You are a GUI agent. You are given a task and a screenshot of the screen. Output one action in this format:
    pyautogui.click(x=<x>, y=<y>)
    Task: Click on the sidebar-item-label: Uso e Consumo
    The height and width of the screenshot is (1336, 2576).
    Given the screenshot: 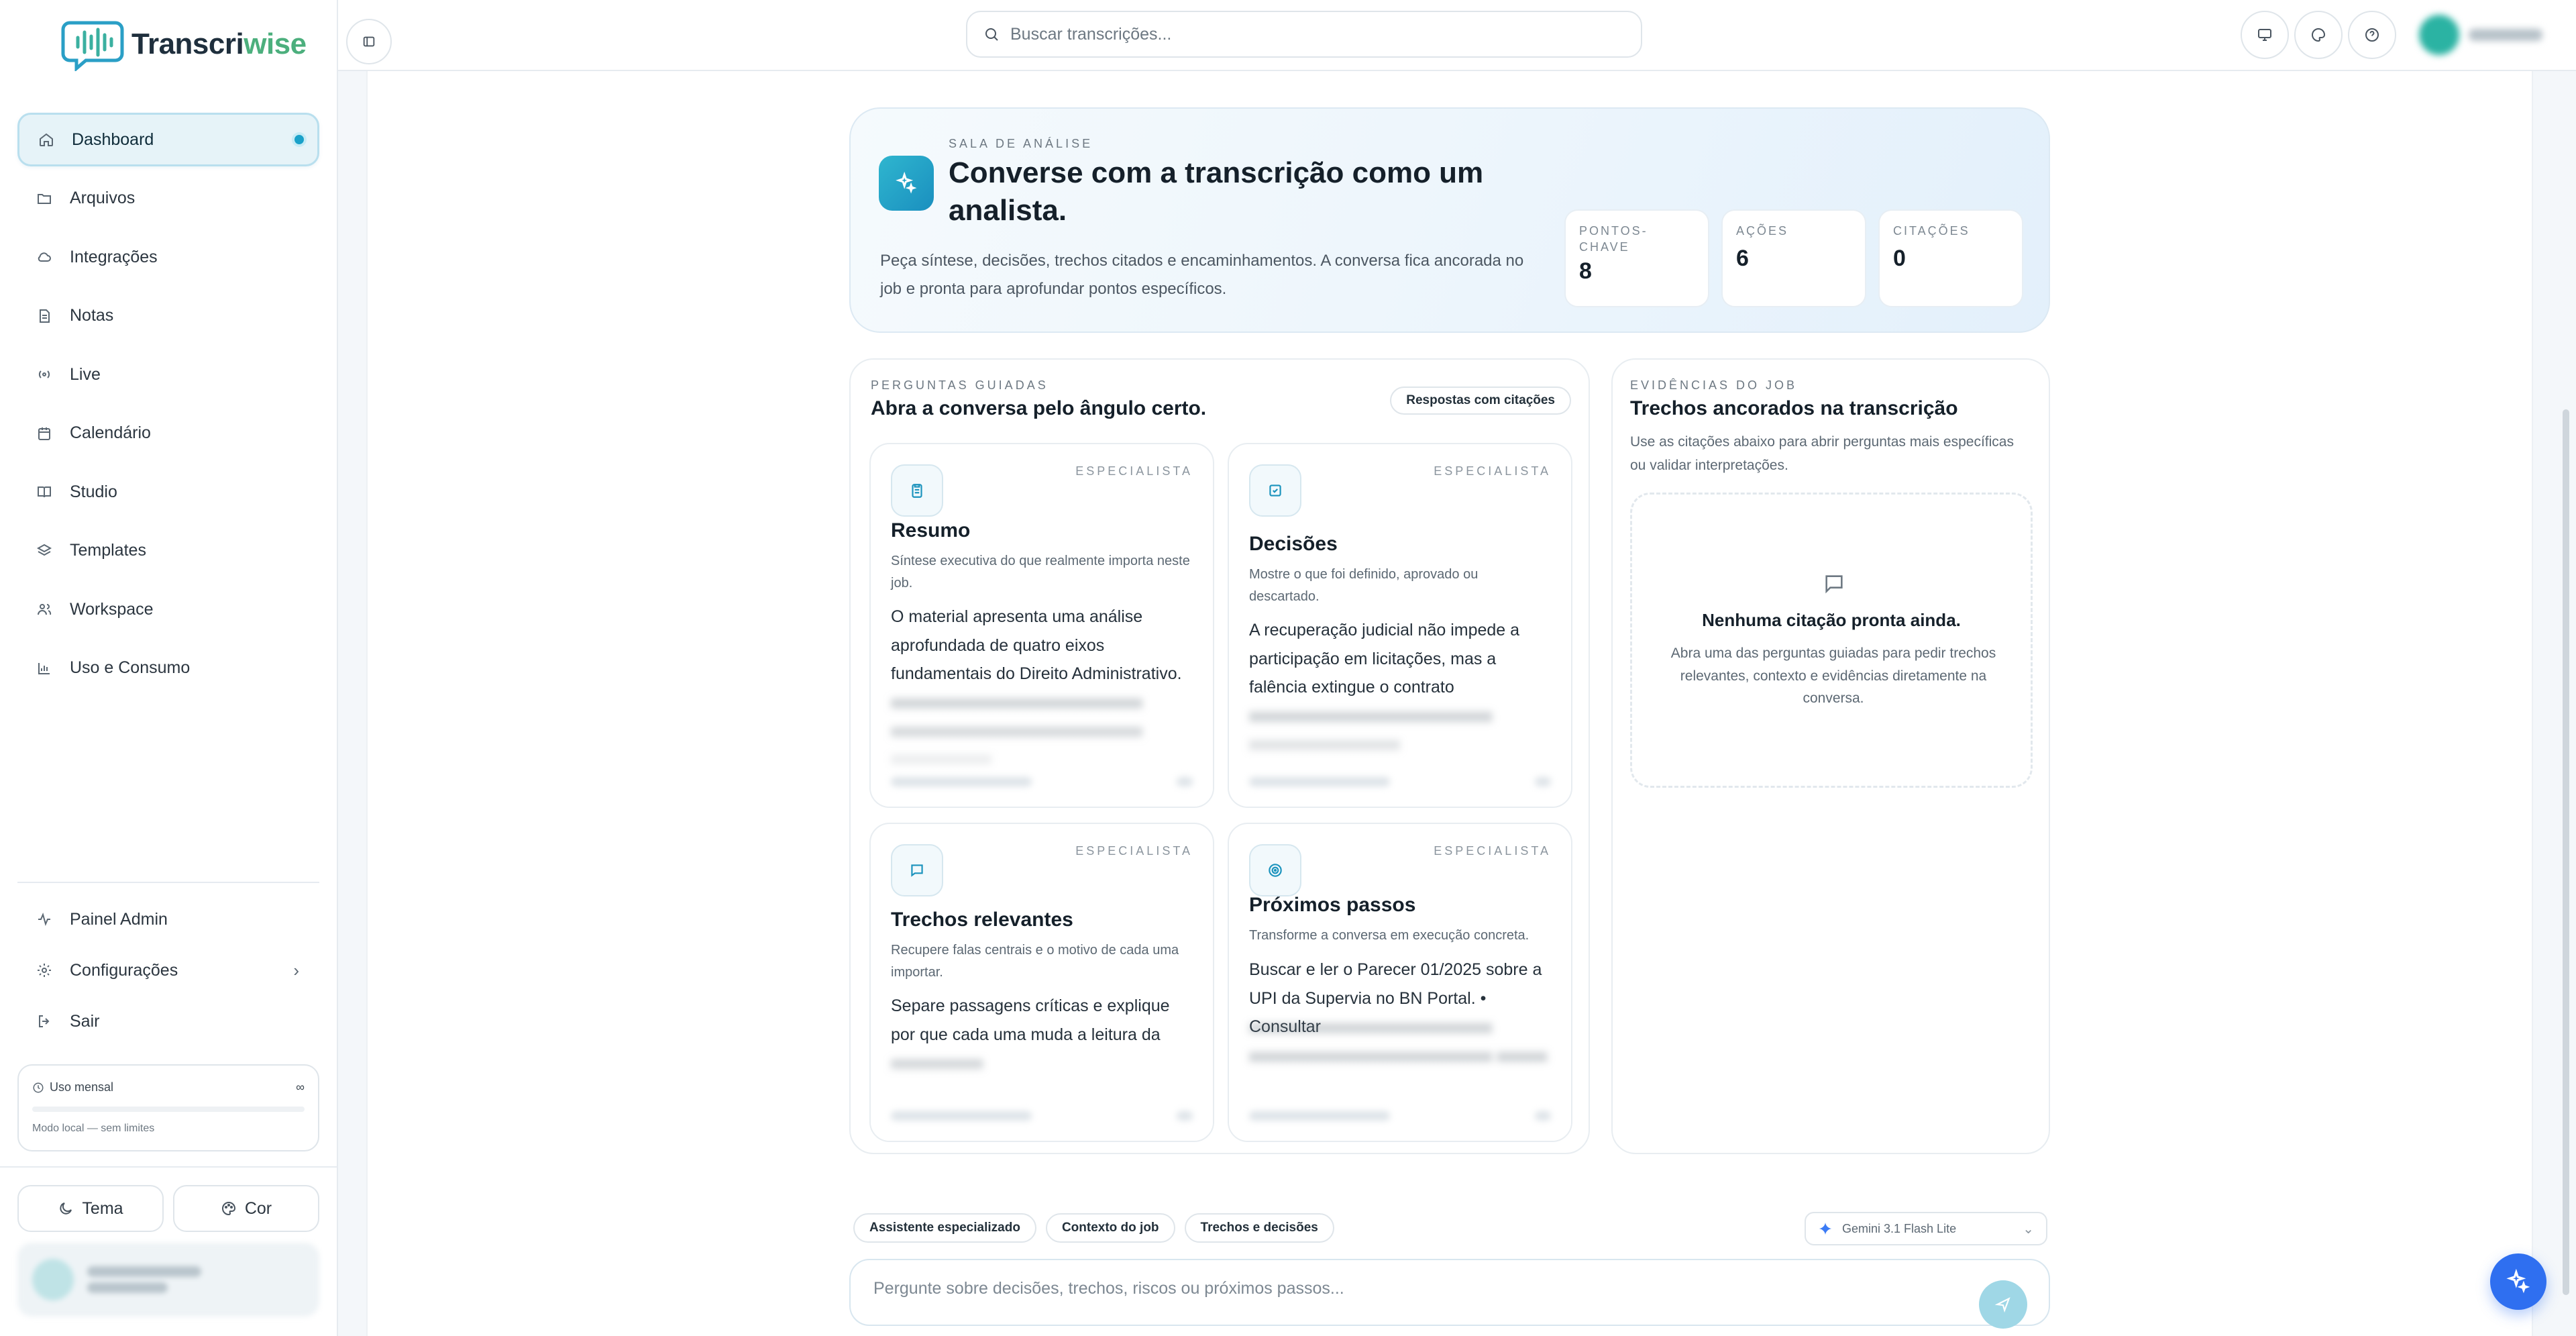 What is the action you would take?
    pyautogui.click(x=130, y=667)
    